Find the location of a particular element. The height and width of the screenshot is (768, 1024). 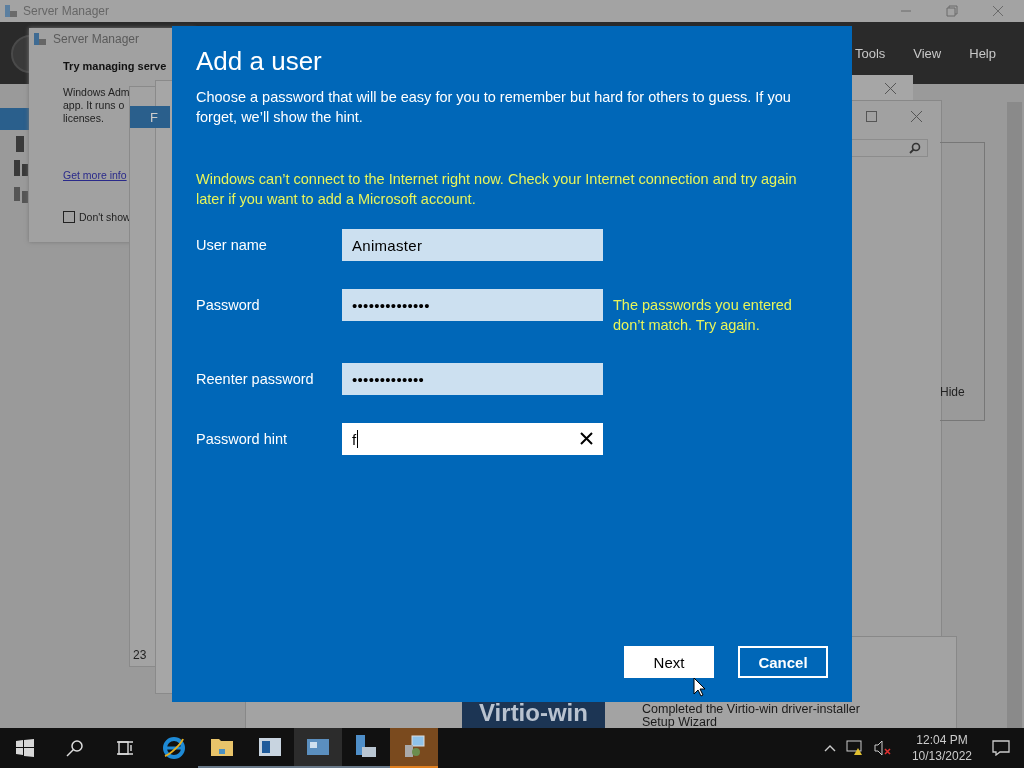

browser-icon is located at coordinates (174, 748).